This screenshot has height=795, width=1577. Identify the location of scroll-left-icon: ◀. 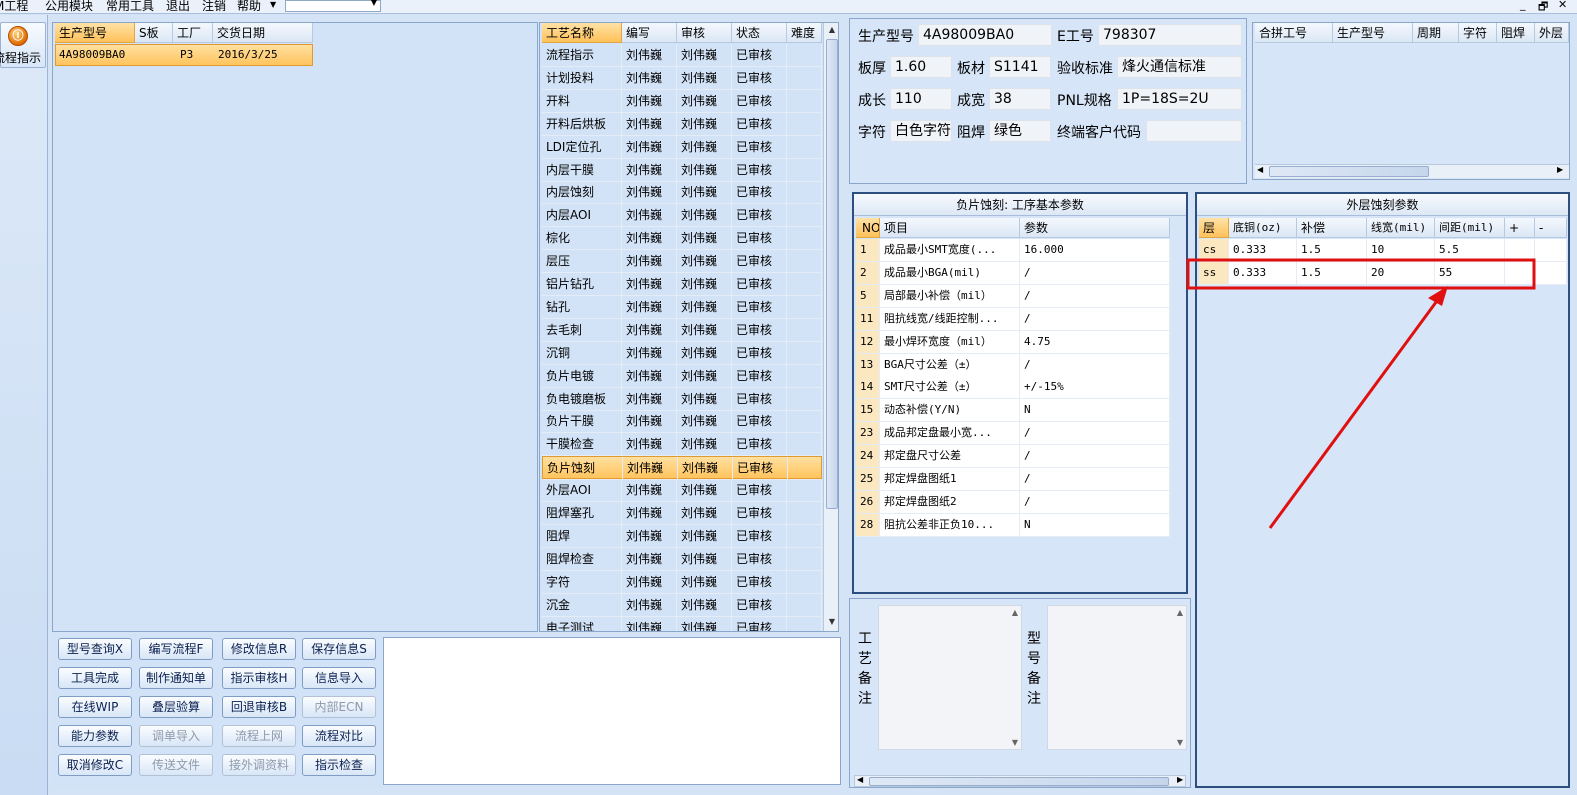
(1260, 169).